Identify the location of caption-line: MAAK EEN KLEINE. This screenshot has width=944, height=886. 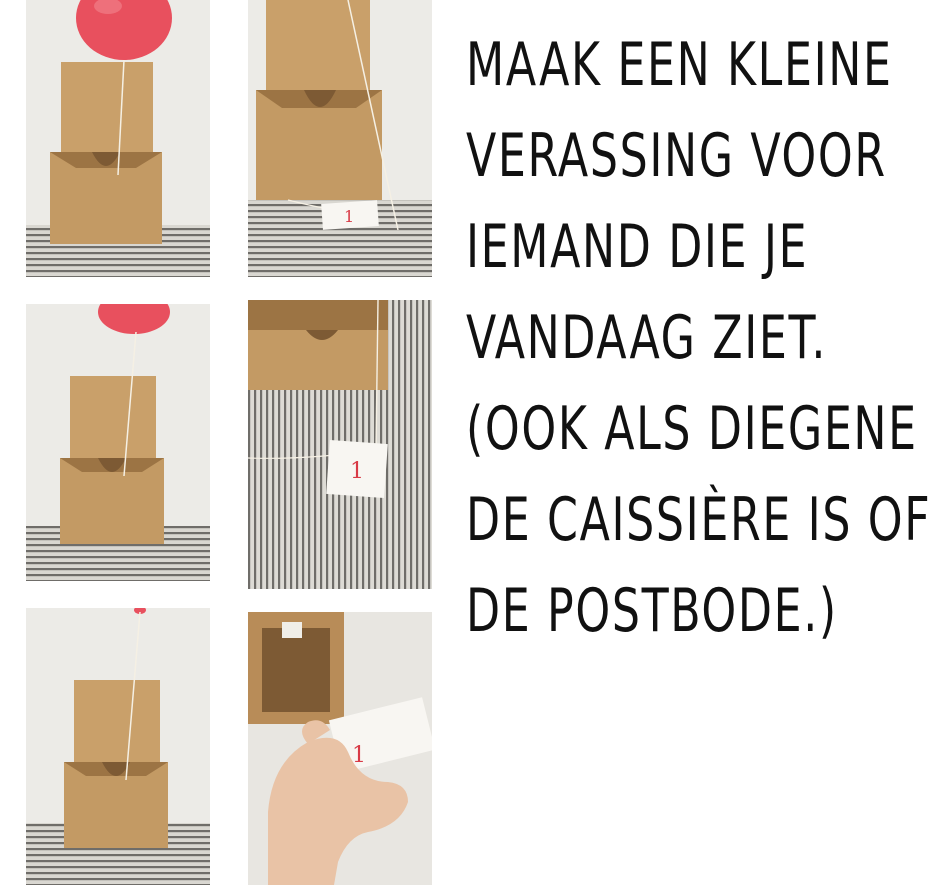
(679, 65).